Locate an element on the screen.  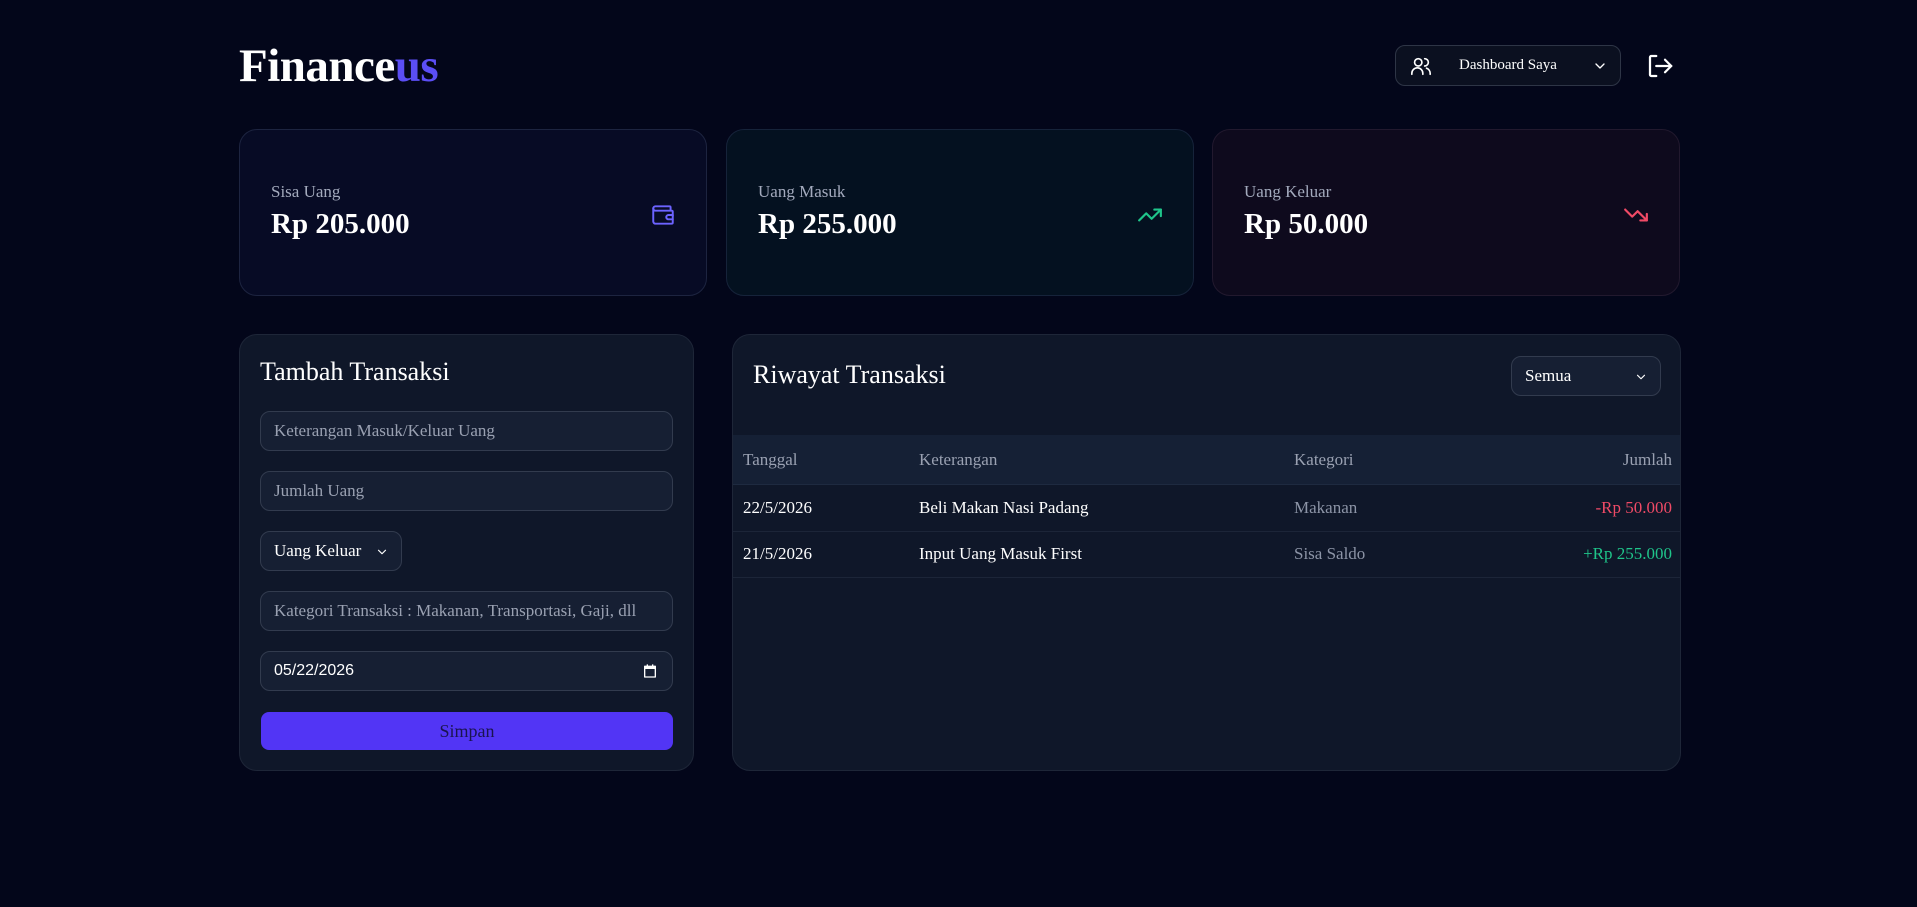
history-title: Riwayat Transaksi is located at coordinates (849, 374).